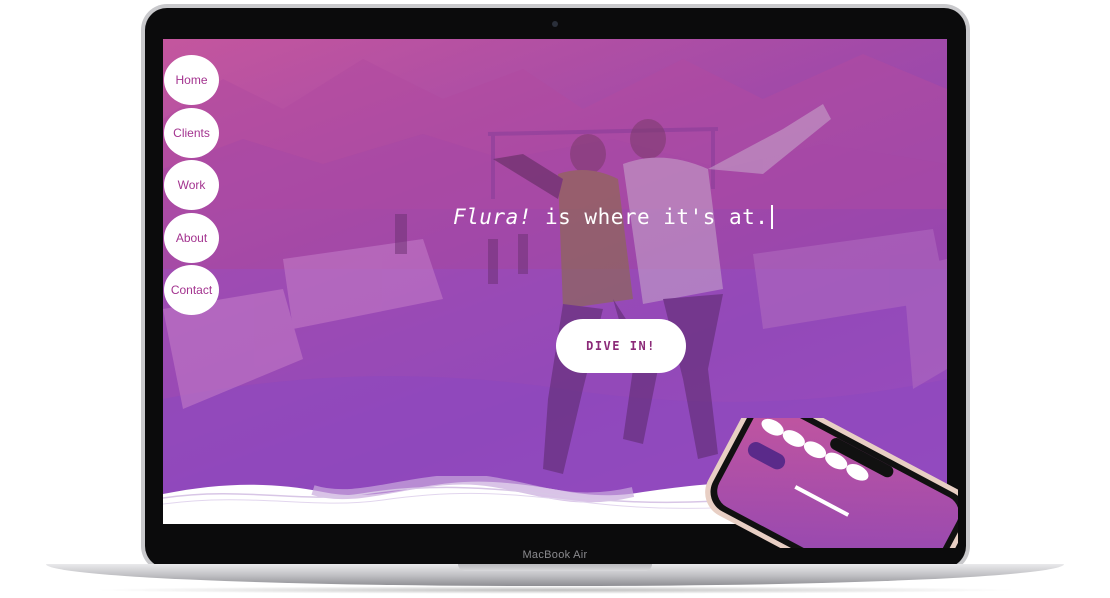  I want to click on hero-tagline: is where it's at., so click(650, 217).